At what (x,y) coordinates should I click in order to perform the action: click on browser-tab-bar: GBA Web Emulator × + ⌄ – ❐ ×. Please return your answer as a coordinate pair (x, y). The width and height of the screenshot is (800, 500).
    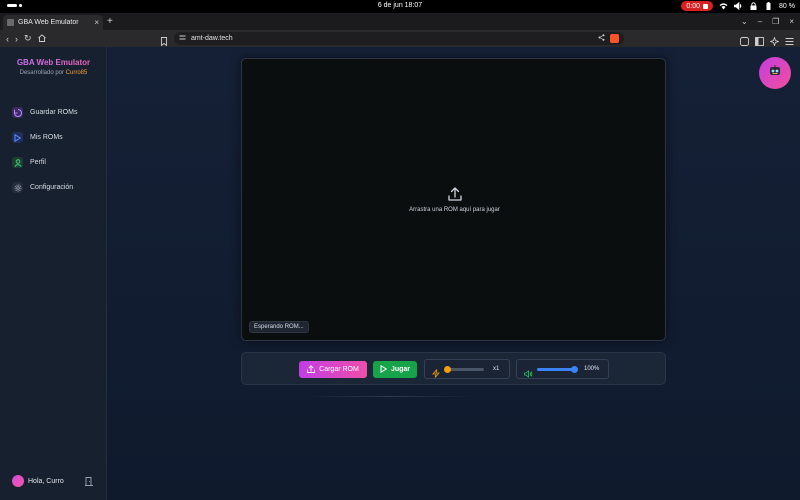
    Looking at the image, I should click on (400, 21).